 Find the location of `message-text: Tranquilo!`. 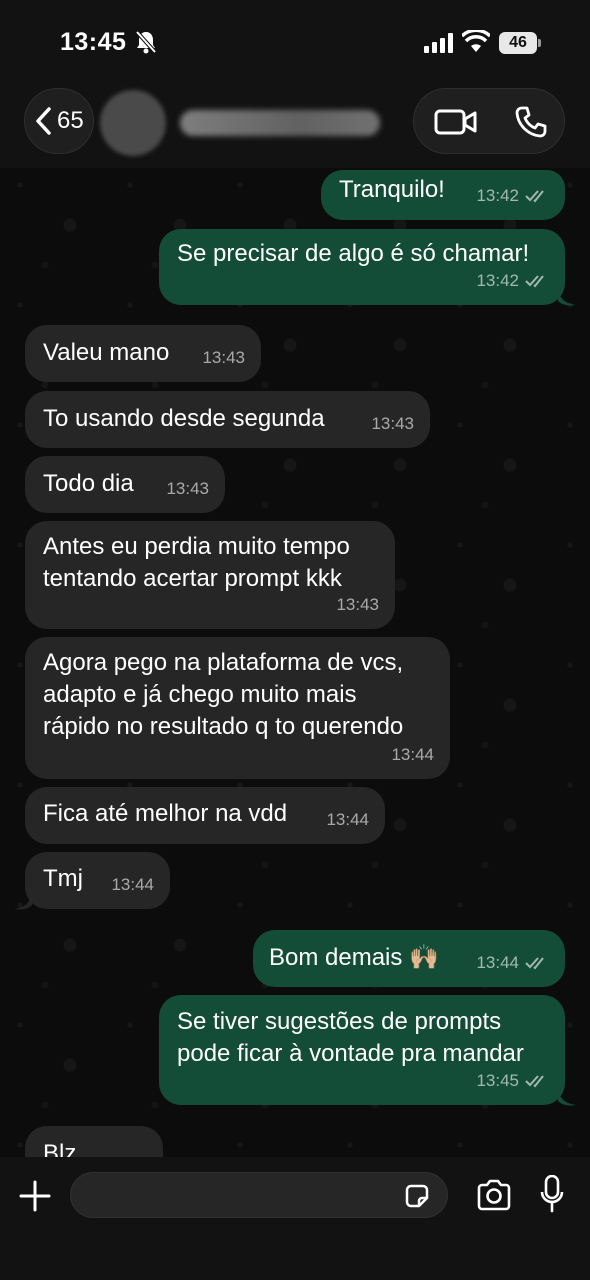

message-text: Tranquilo! is located at coordinates (392, 189).